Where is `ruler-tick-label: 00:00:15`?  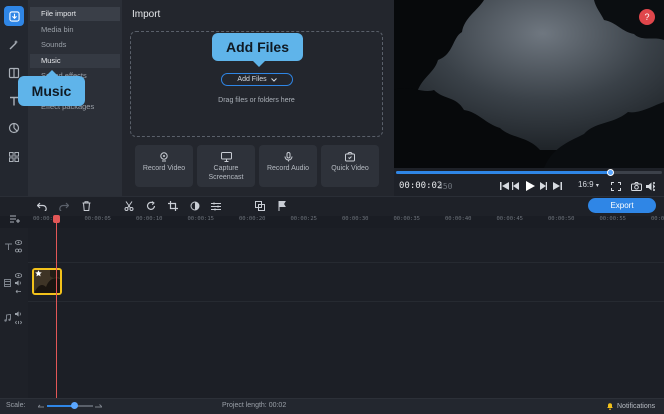 ruler-tick-label: 00:00:15 is located at coordinates (201, 219).